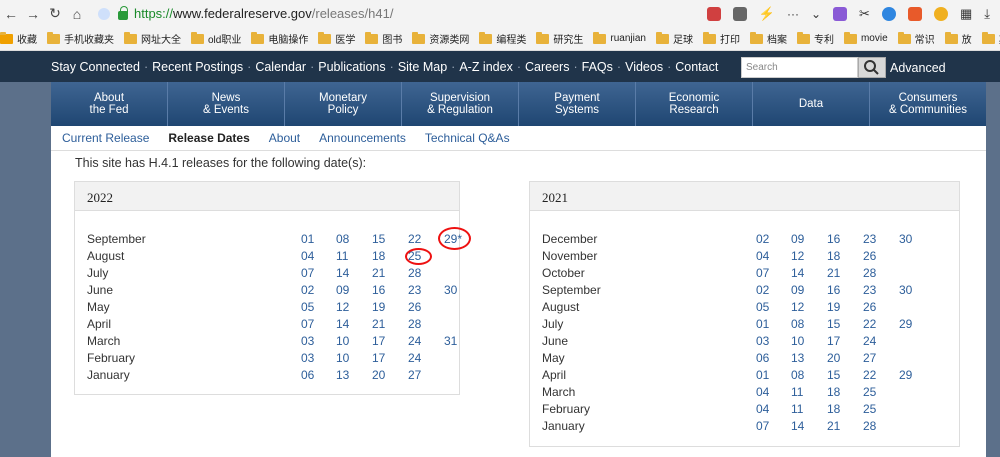 The width and height of the screenshot is (1000, 457). I want to click on bookmark-item: ruanjian, so click(619, 37).